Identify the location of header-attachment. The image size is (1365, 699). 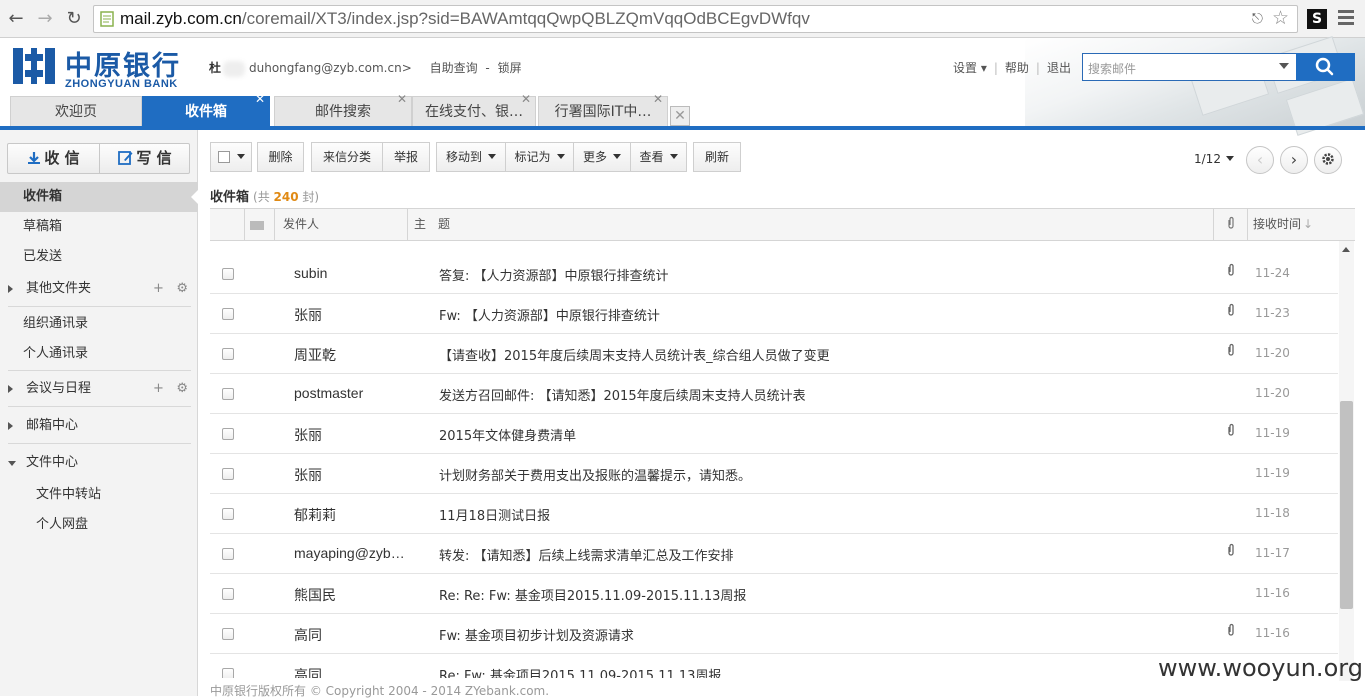
(1231, 224).